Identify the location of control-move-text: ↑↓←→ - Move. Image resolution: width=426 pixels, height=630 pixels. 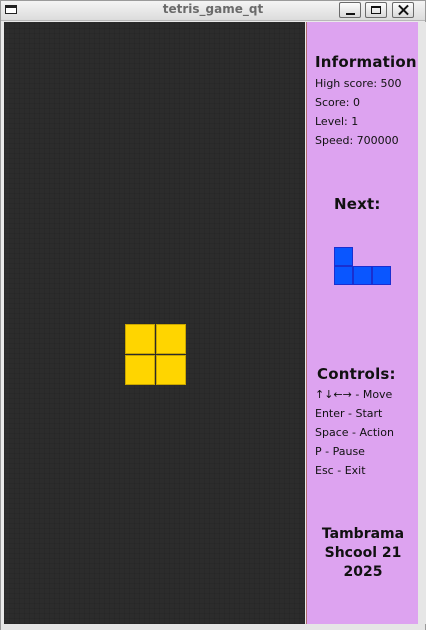
(354, 394).